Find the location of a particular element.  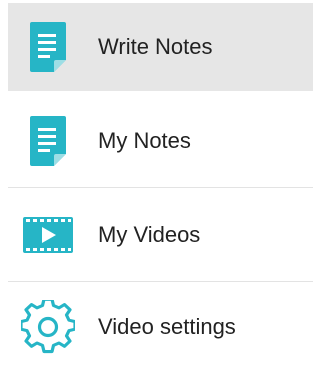

gear-icon is located at coordinates (48, 327).